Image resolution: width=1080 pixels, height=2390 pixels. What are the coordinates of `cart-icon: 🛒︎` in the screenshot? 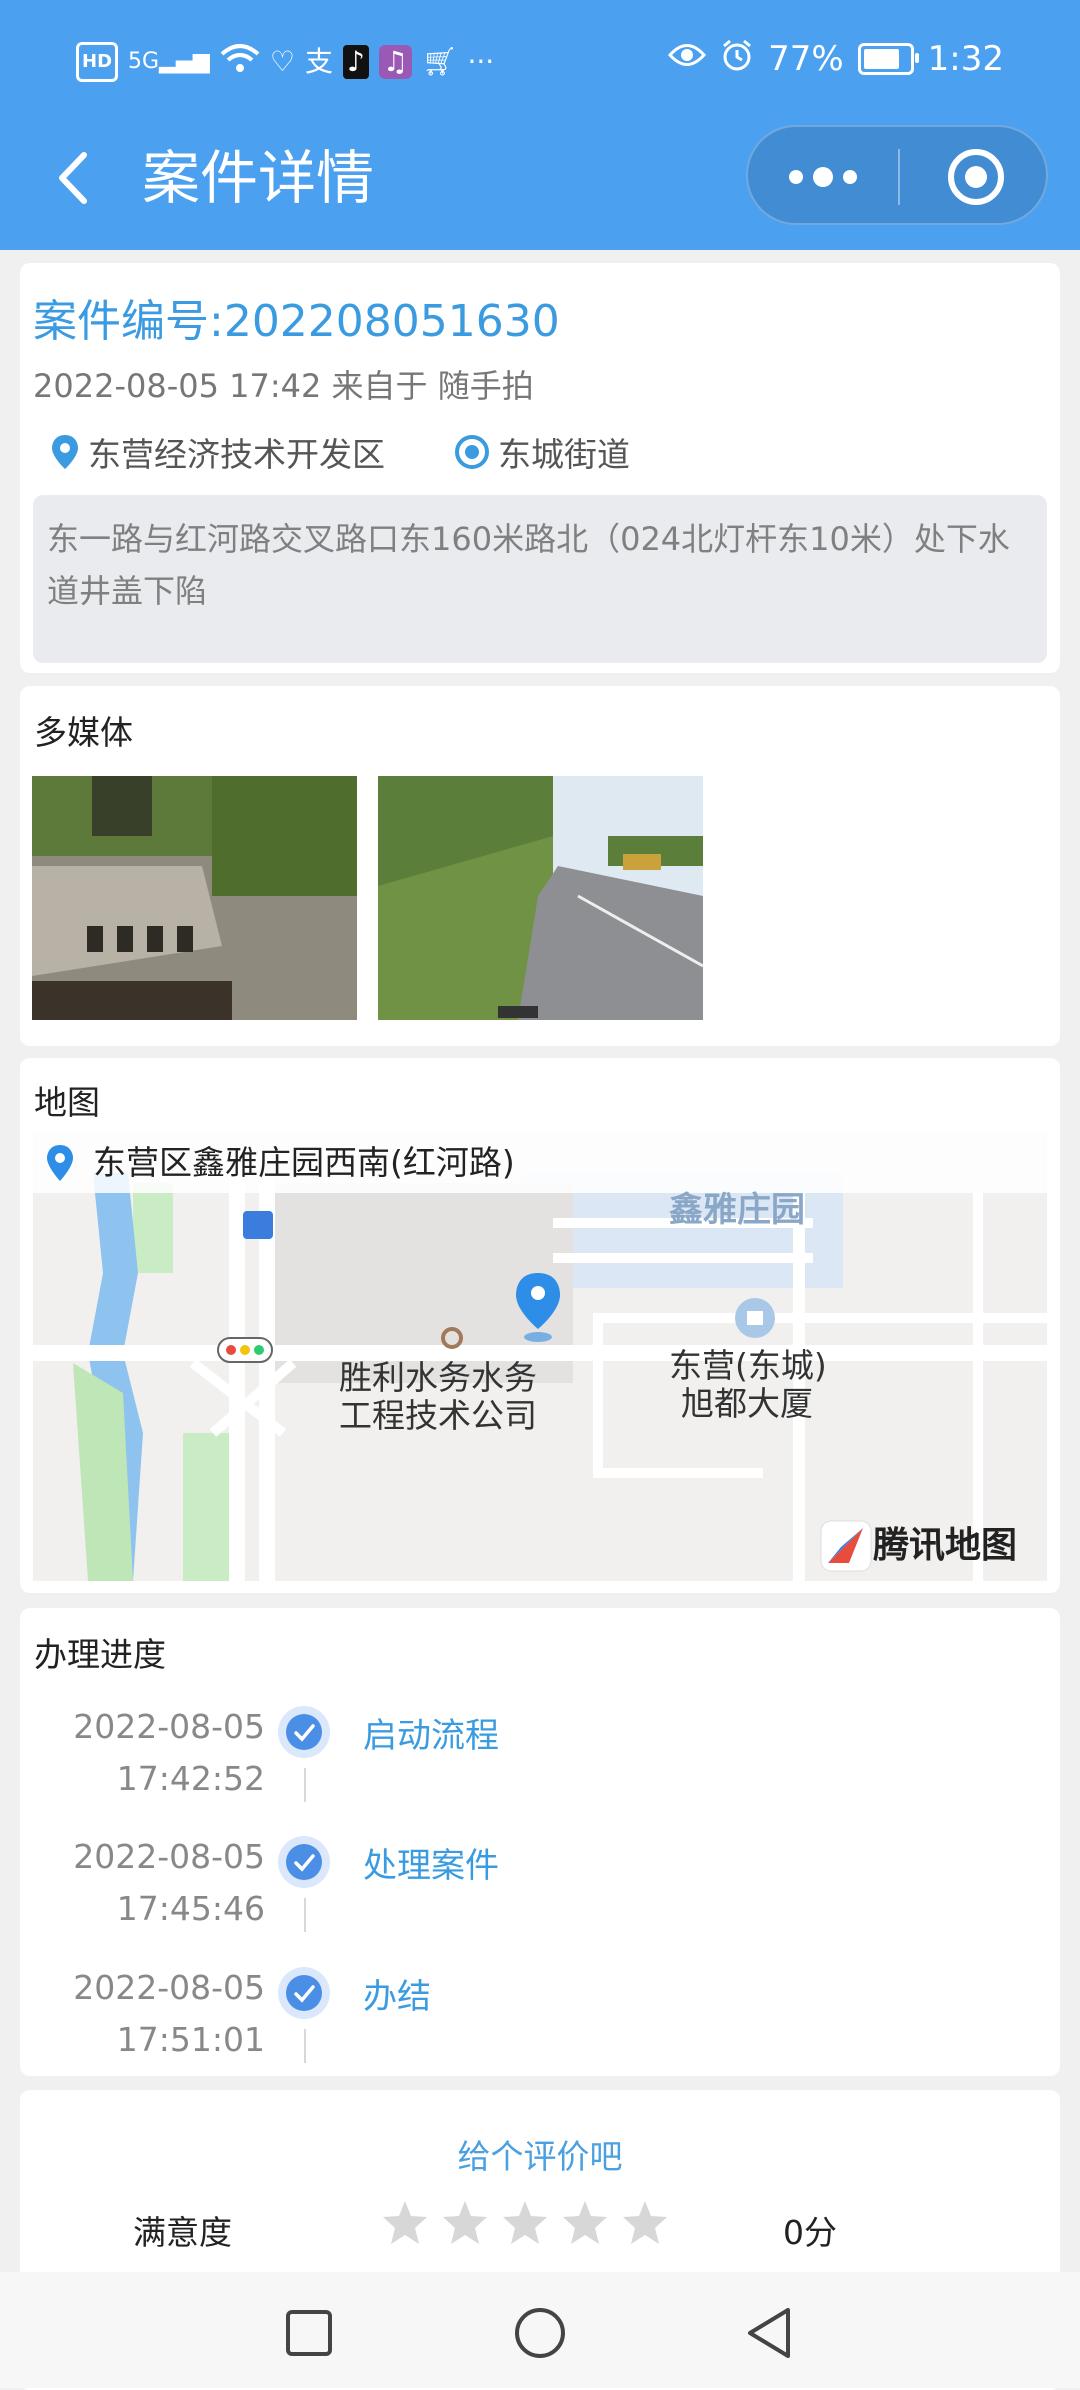 It's located at (439, 61).